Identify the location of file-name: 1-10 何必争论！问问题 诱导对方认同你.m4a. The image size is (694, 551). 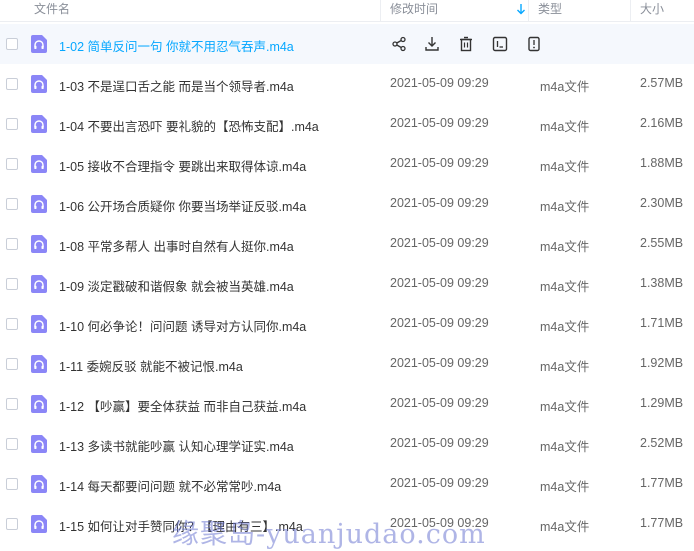
(182, 325).